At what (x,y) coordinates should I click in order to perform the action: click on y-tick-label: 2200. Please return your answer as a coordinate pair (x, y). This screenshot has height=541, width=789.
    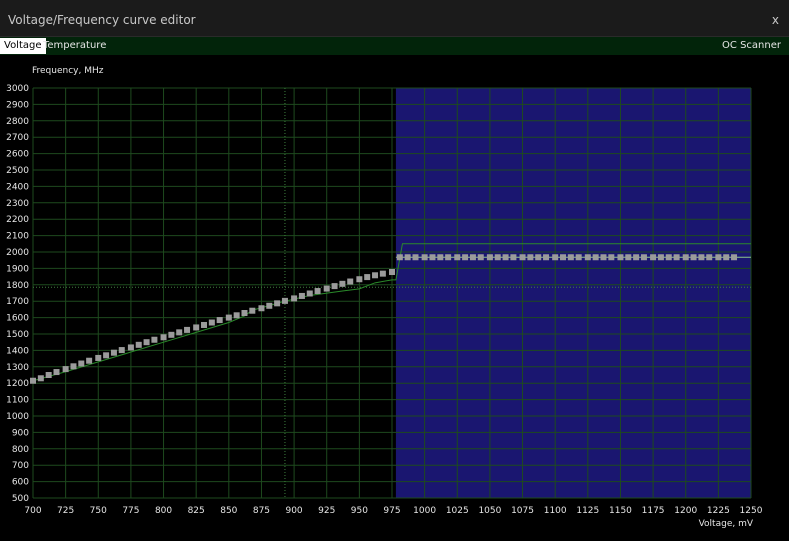
    Looking at the image, I should click on (17, 220).